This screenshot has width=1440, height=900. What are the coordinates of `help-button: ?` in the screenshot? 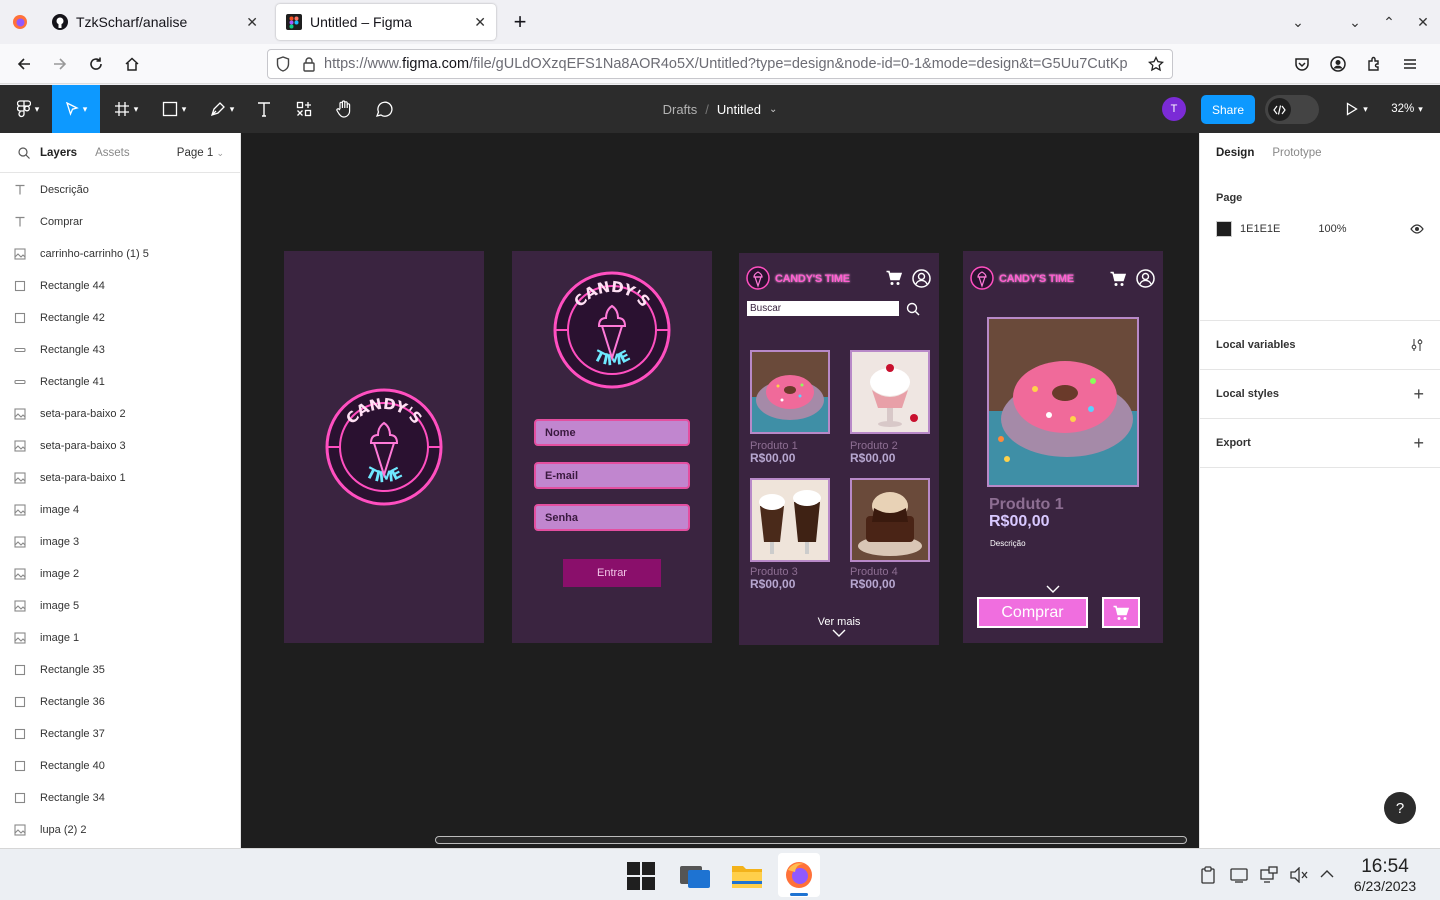 It's located at (1400, 808).